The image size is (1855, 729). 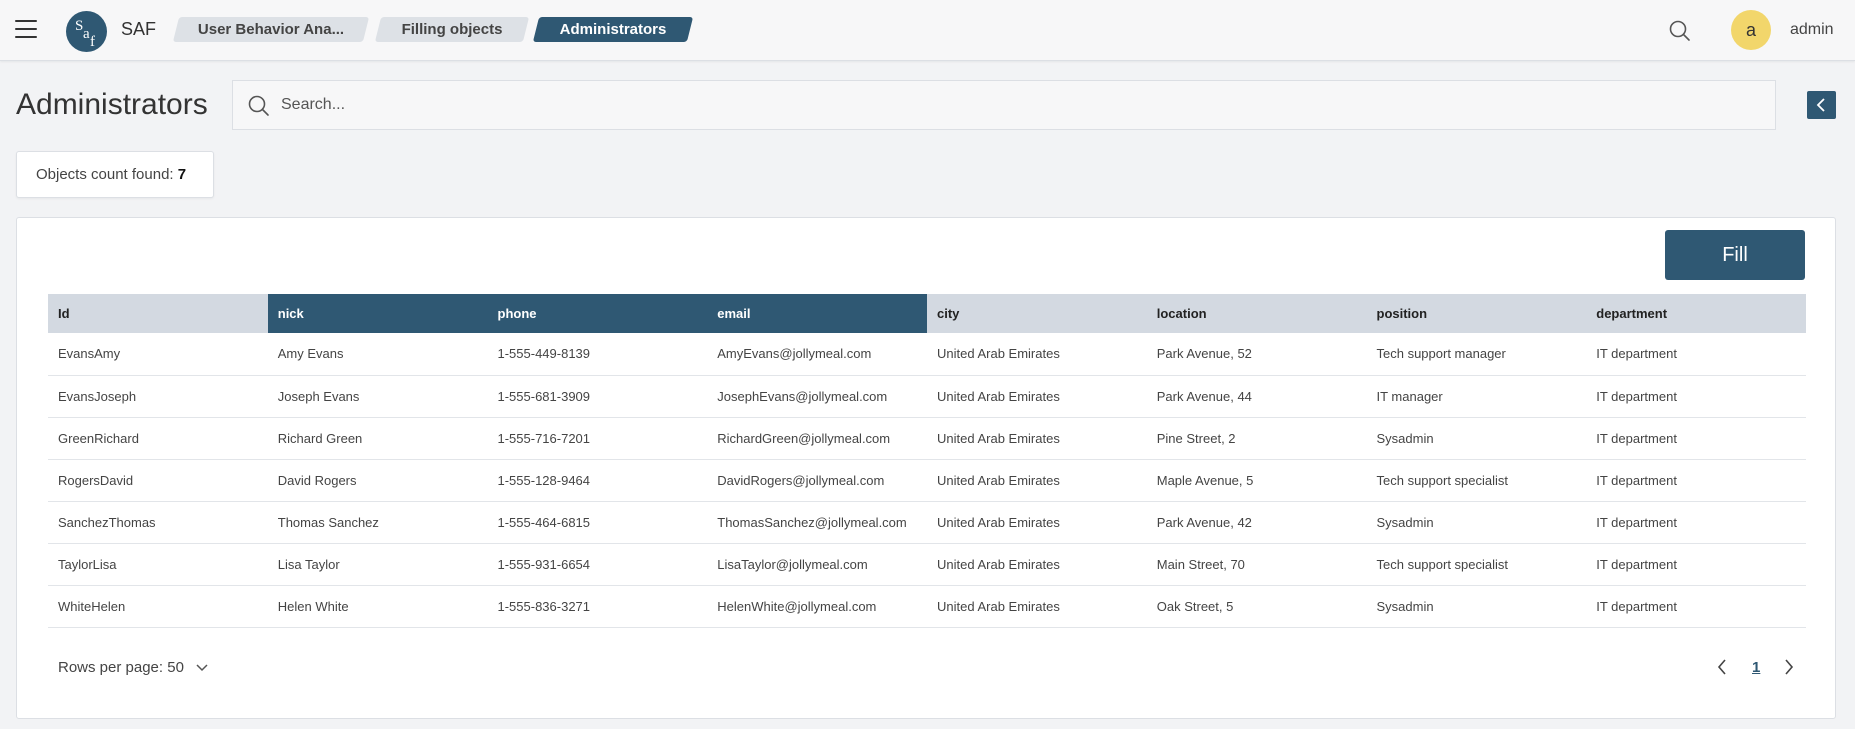 I want to click on page-title: Administrators, so click(x=112, y=104).